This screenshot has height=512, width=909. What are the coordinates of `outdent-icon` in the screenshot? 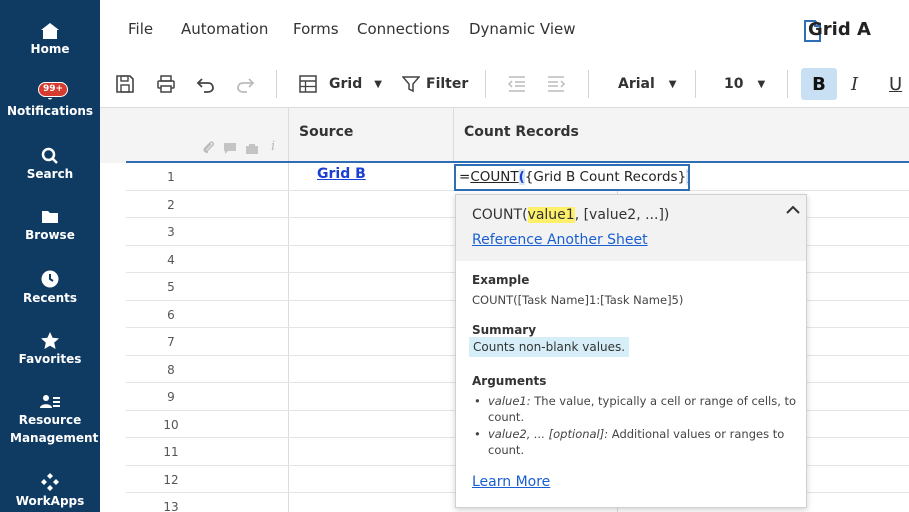 It's located at (516, 84).